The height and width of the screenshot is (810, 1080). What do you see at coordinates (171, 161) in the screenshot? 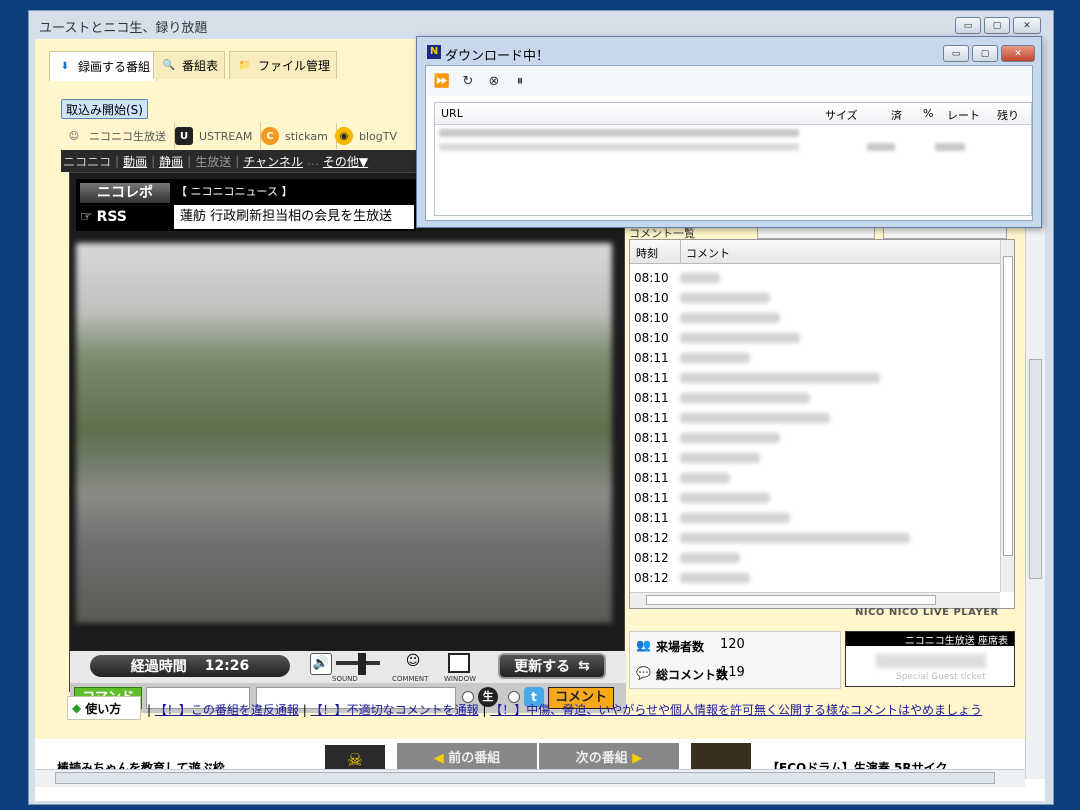
I see `nav-seiga: 静画` at bounding box center [171, 161].